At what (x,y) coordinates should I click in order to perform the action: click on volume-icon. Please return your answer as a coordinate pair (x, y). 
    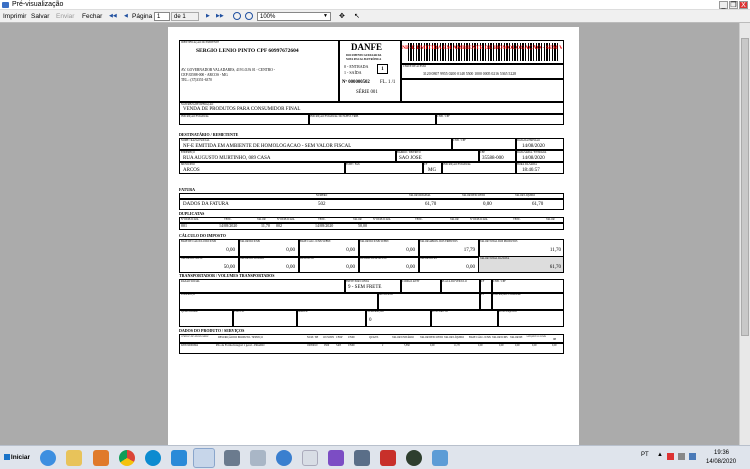
    Looking at the image, I should click on (681, 456).